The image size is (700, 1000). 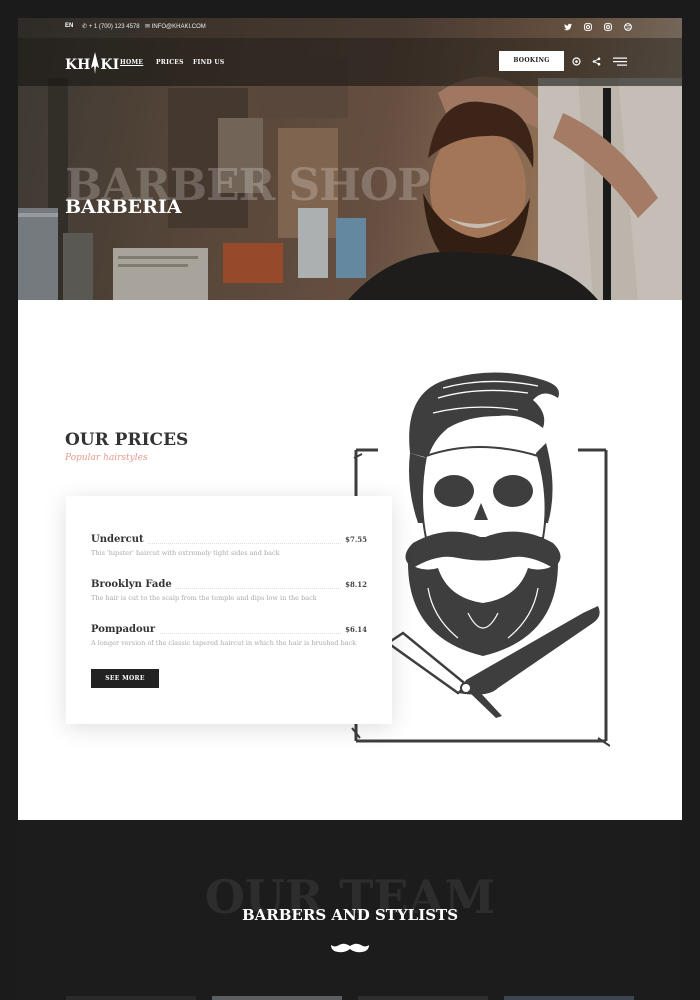 I want to click on top-bar: EN ✆ + 1 (700) 123 4578 ✉ INFO@KHAKI.COM, so click(x=350, y=28).